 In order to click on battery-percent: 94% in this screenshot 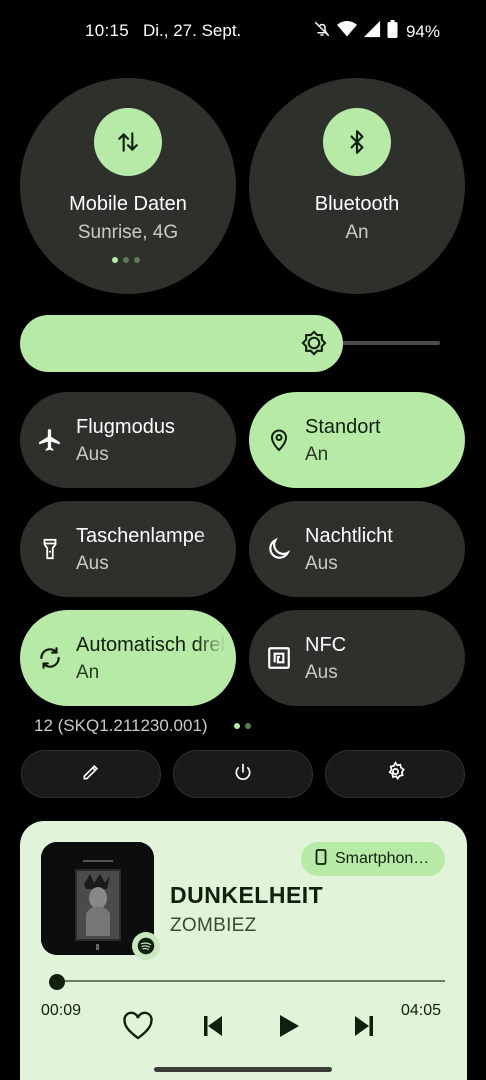, I will do `click(422, 31)`.